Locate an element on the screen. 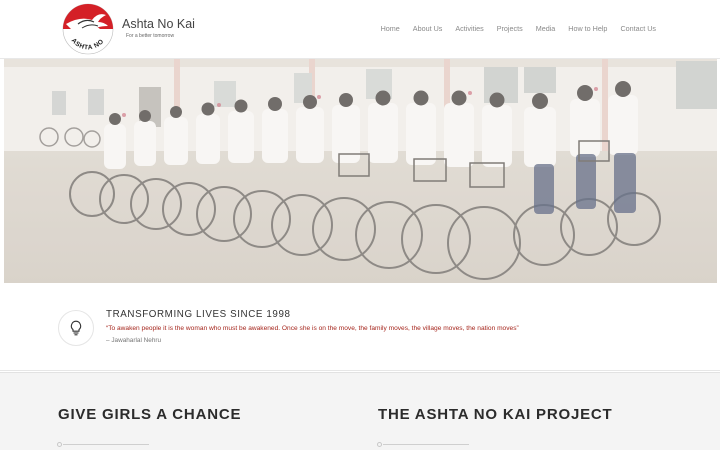  intro-icon-circle is located at coordinates (76, 328).